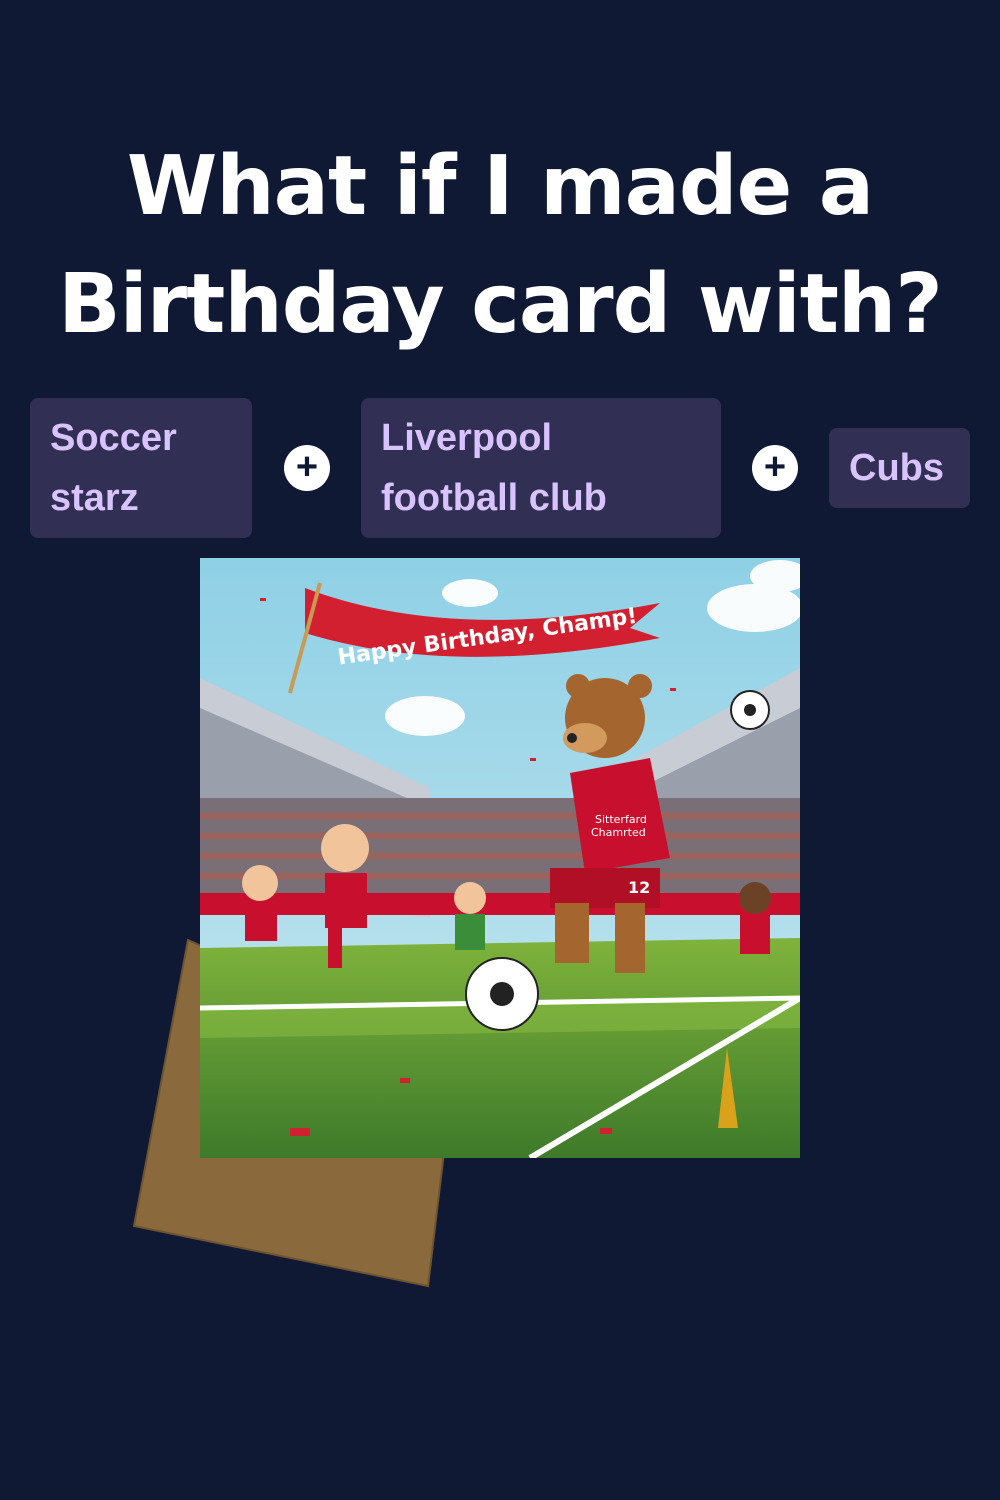 The width and height of the screenshot is (1000, 1500). What do you see at coordinates (621, 819) in the screenshot?
I see `jersey-sponsor-line-1: Sitterfard` at bounding box center [621, 819].